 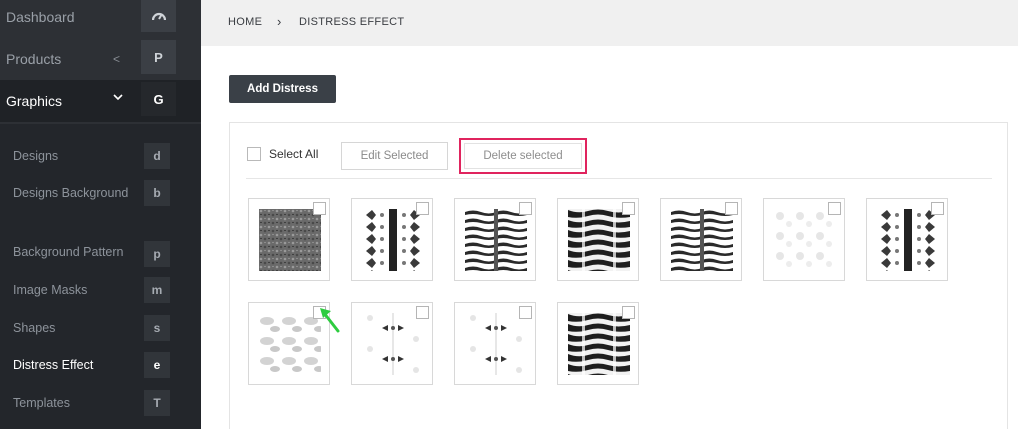 What do you see at coordinates (68, 252) in the screenshot?
I see `sidebar-item-label: Background Pattern` at bounding box center [68, 252].